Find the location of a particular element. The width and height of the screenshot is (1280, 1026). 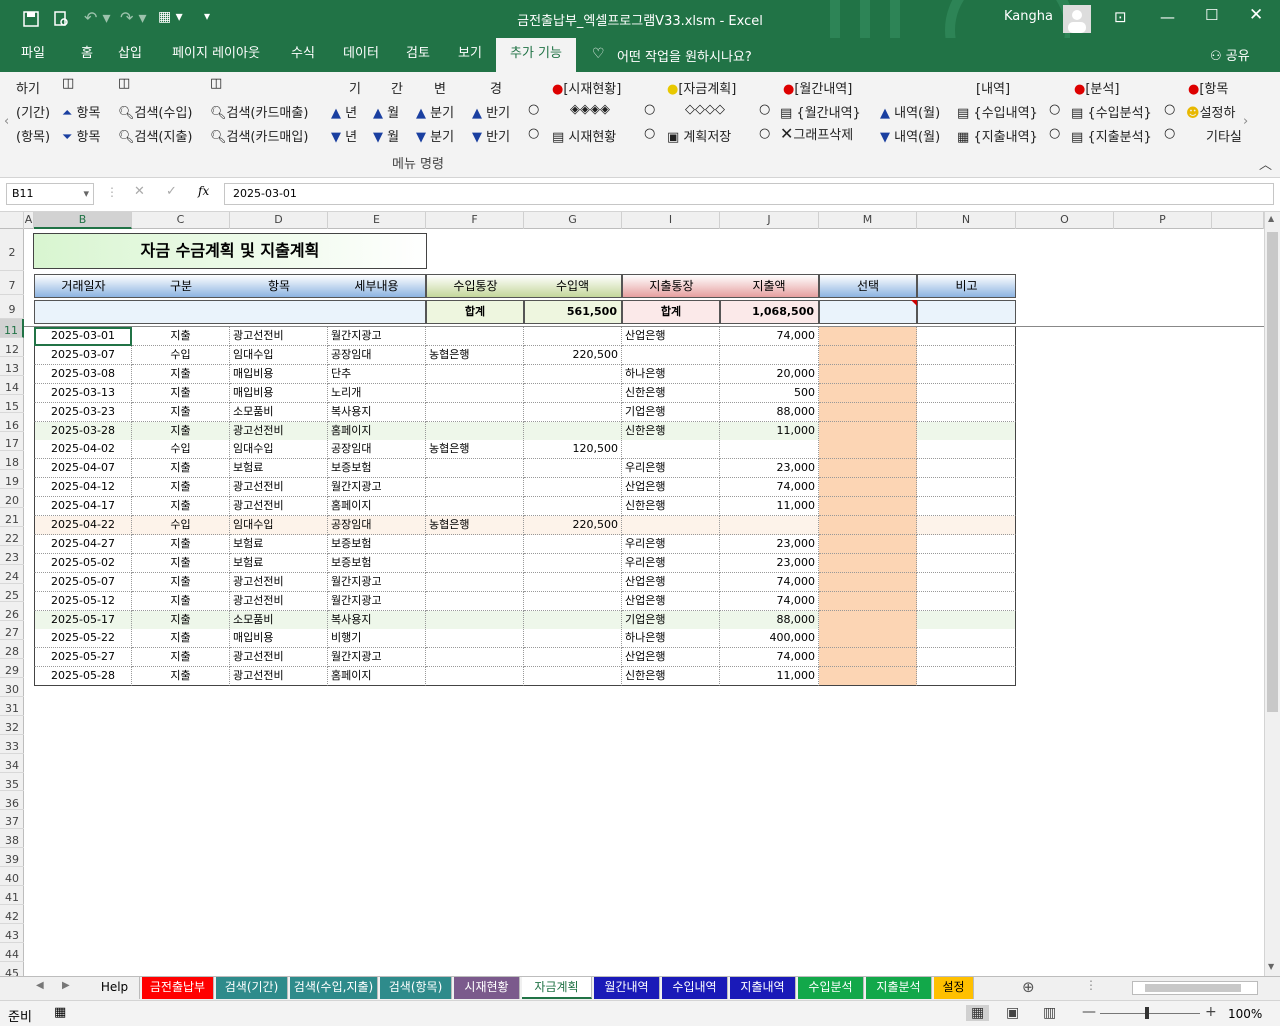

minimize-icon: — is located at coordinates (1167, 17).